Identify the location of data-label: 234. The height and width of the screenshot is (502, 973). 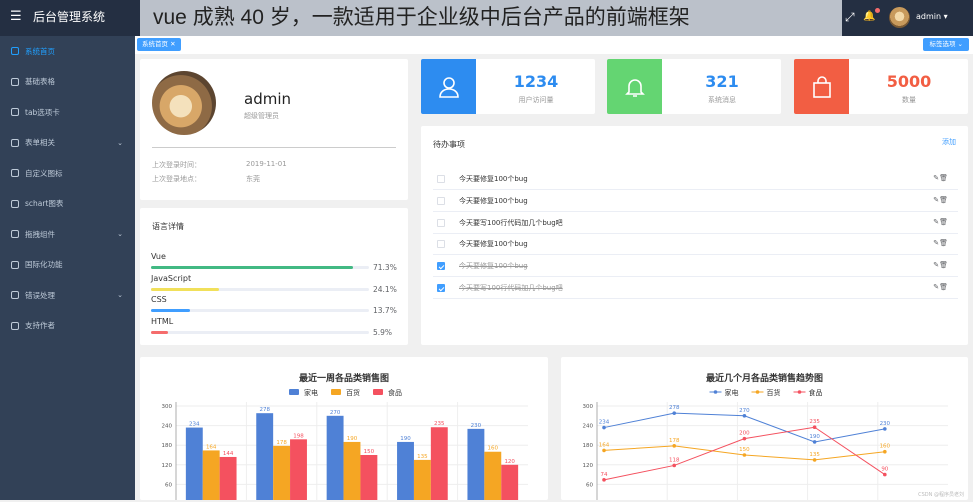
(604, 423).